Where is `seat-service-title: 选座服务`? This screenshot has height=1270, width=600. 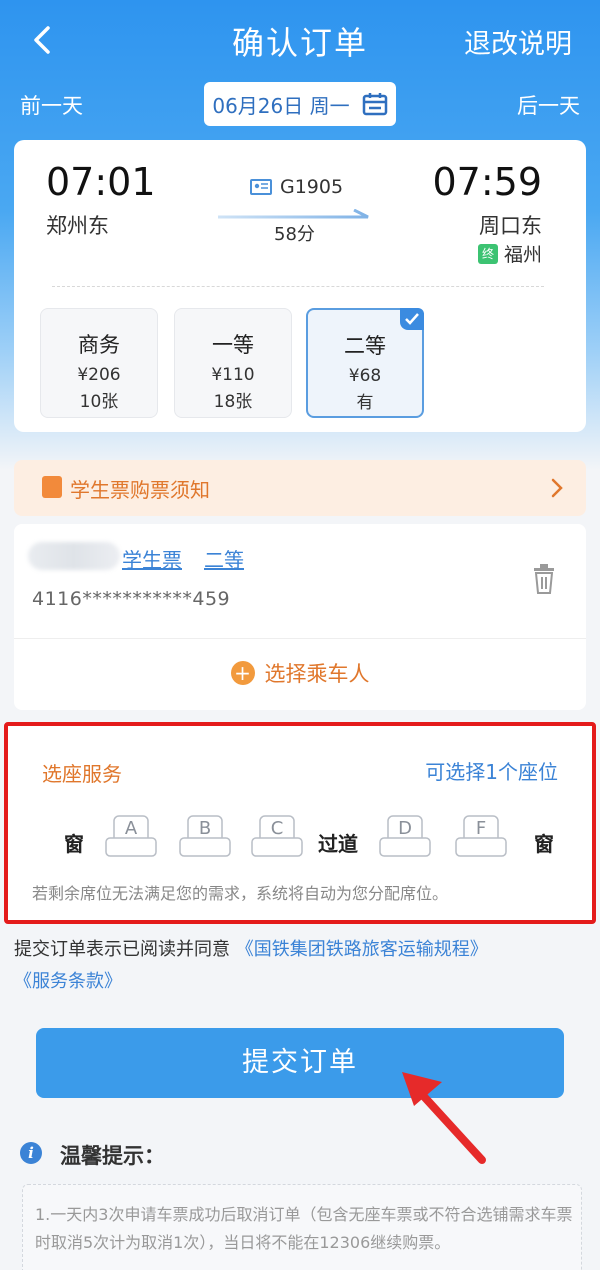
seat-service-title: 选座服务 is located at coordinates (82, 774).